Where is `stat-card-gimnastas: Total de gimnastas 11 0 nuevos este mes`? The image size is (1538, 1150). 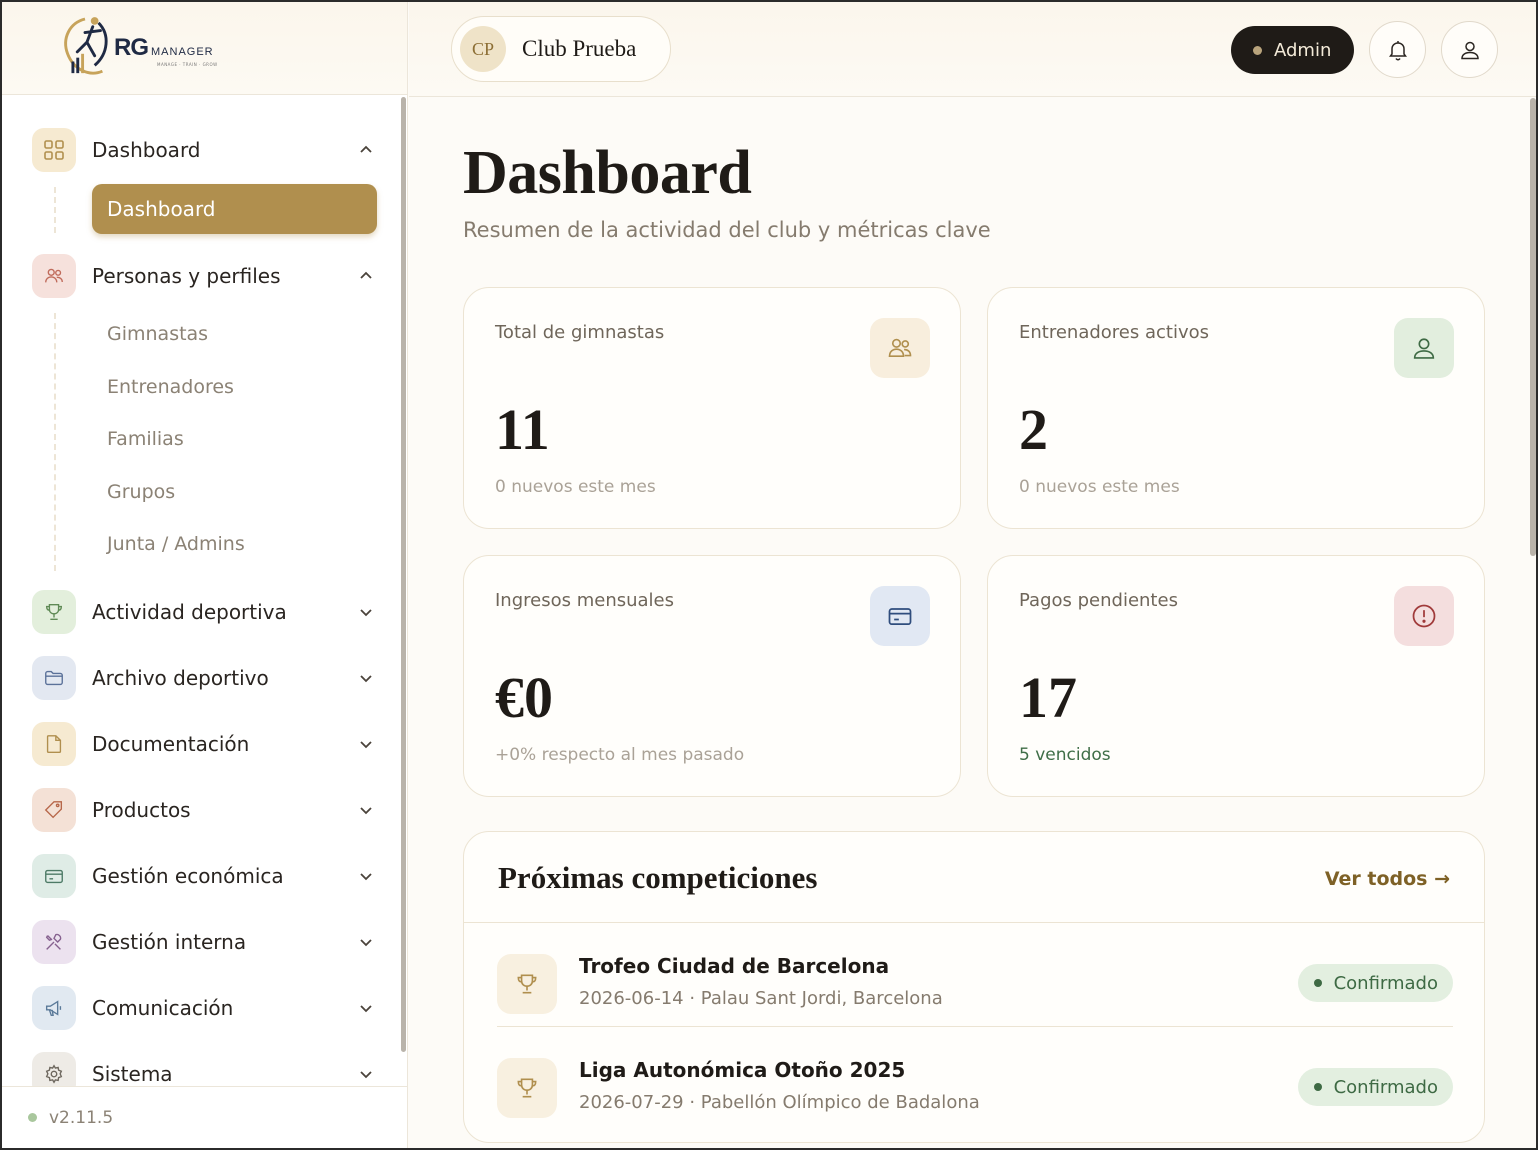 stat-card-gimnastas: Total de gimnastas 11 0 nuevos este mes is located at coordinates (712, 408).